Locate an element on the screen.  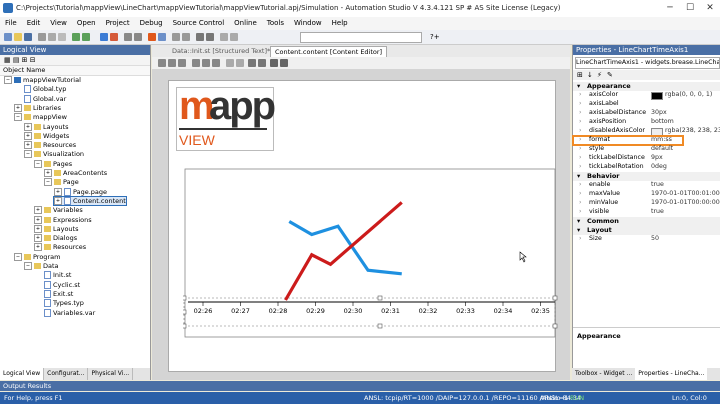
tree-item: − Visualization is located at coordinates (54, 154).